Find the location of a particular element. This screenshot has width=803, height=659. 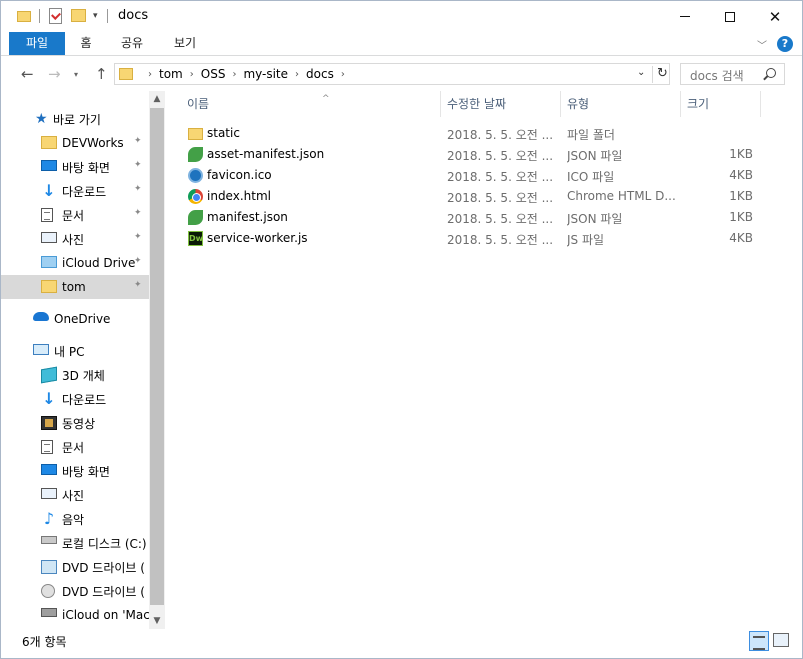

file-name: index.html is located at coordinates (239, 196).